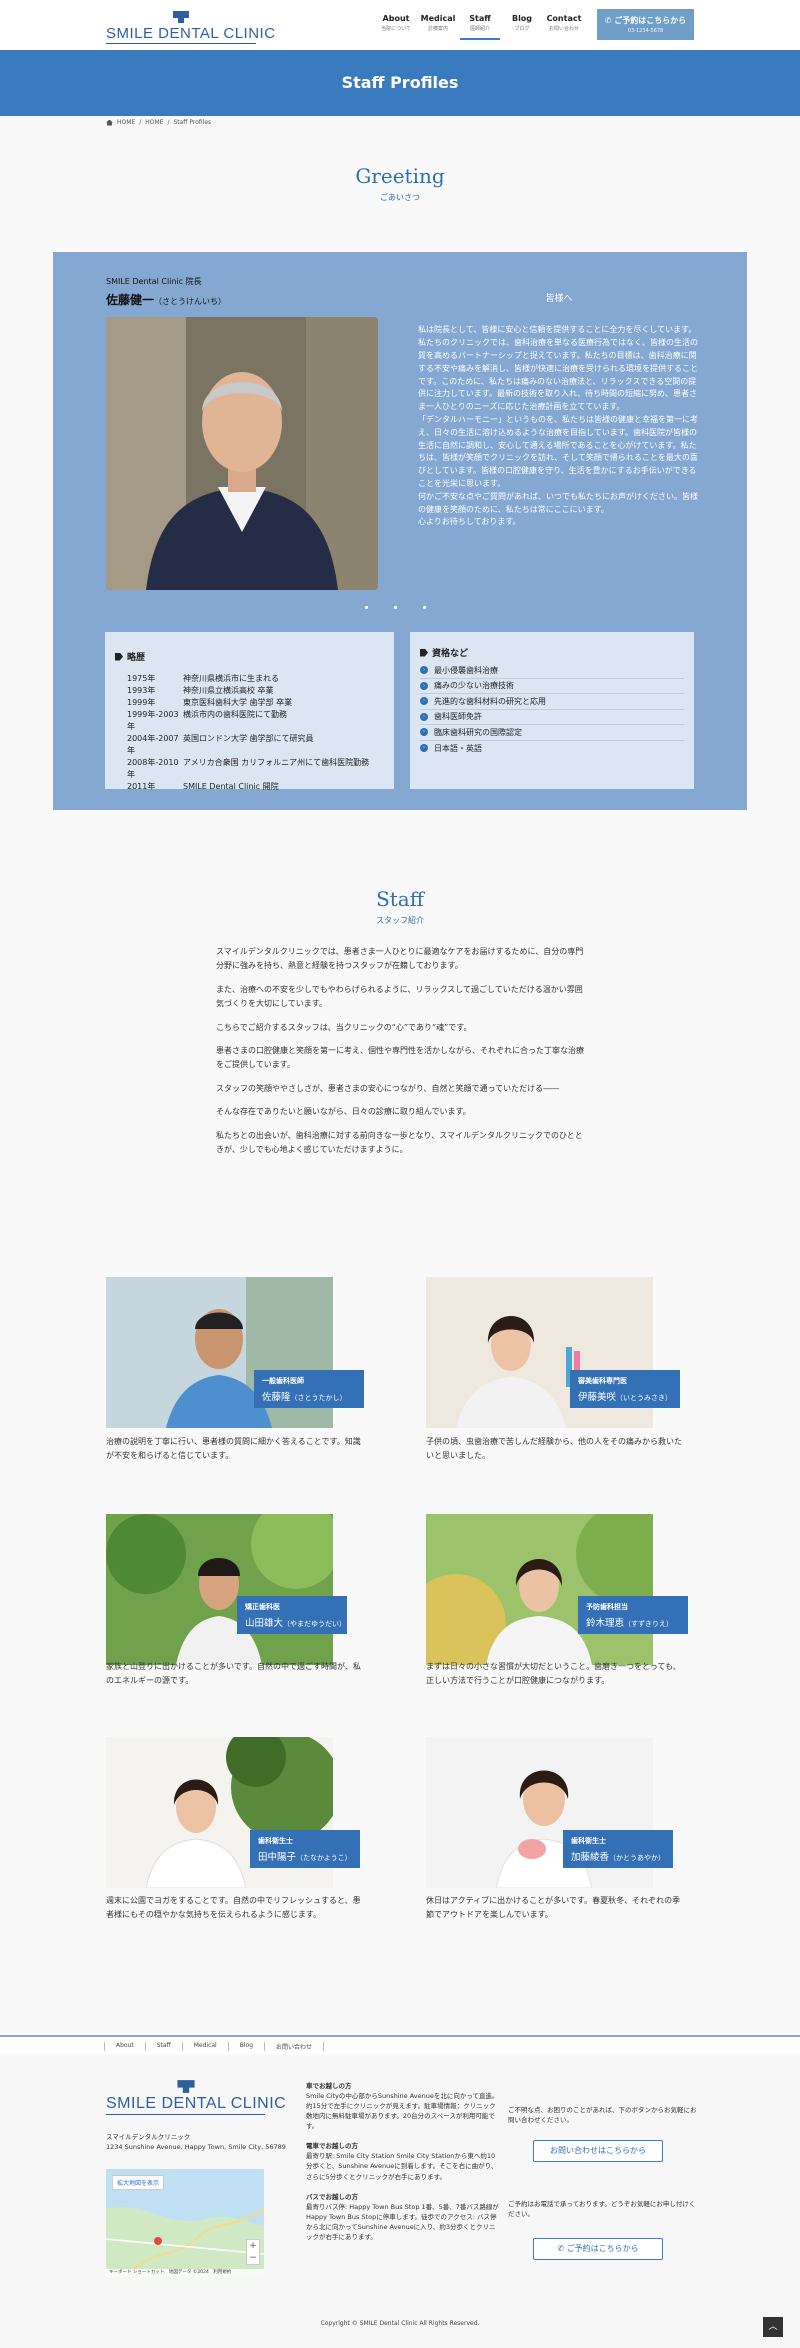 The image size is (800, 2348). What do you see at coordinates (185, 2273) in the screenshot?
I see `map-attribution: キーボード ショートカット 地図データ ©2024 利用規約` at bounding box center [185, 2273].